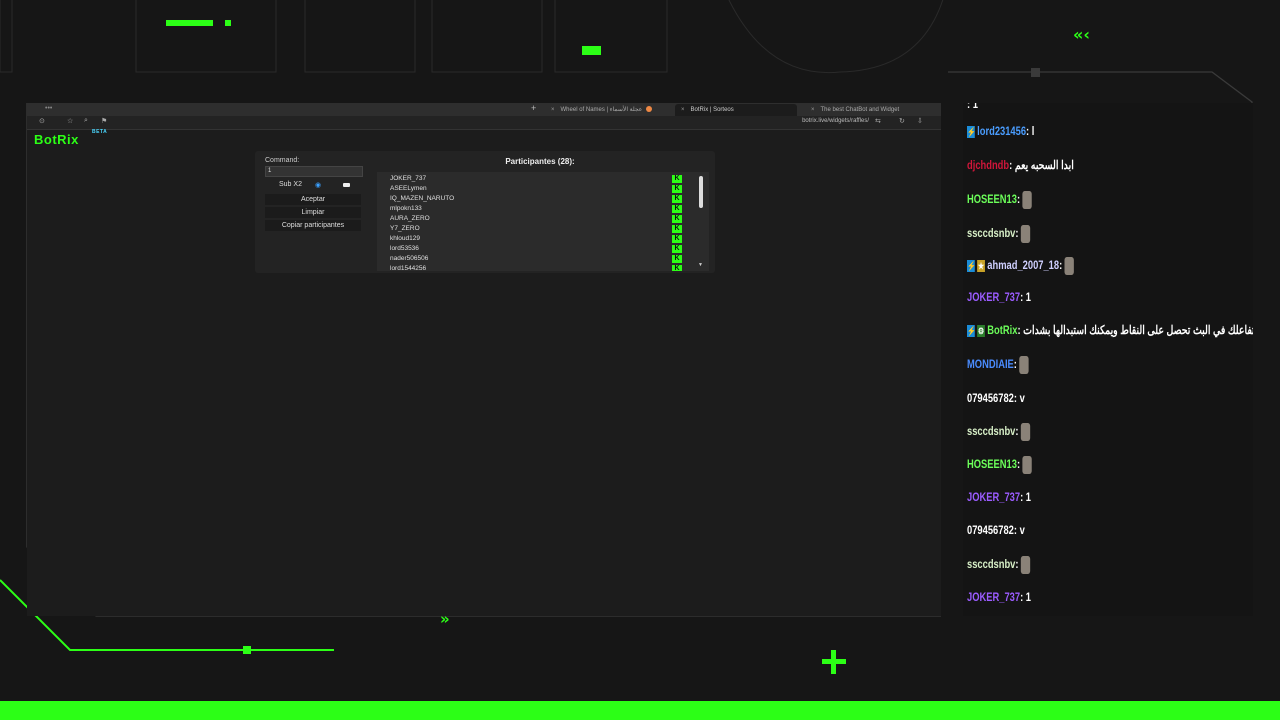 Image resolution: width=1280 pixels, height=720 pixels. Describe the element at coordinates (290, 184) in the screenshot. I see `sub-x2-label: Sub X2` at that location.